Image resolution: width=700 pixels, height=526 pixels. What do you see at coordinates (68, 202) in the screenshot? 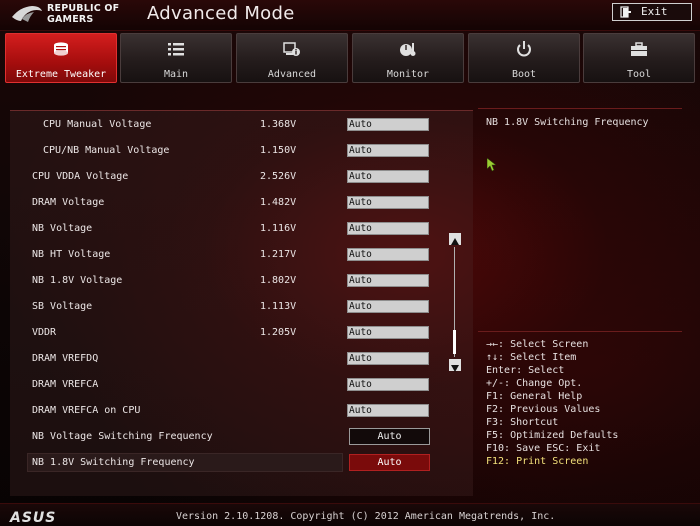
I see `setting-label: DRAM Voltage` at bounding box center [68, 202].